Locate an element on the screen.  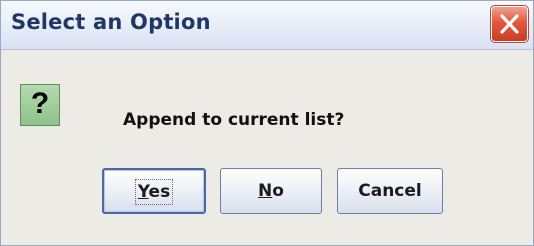
close-button is located at coordinates (509, 24).